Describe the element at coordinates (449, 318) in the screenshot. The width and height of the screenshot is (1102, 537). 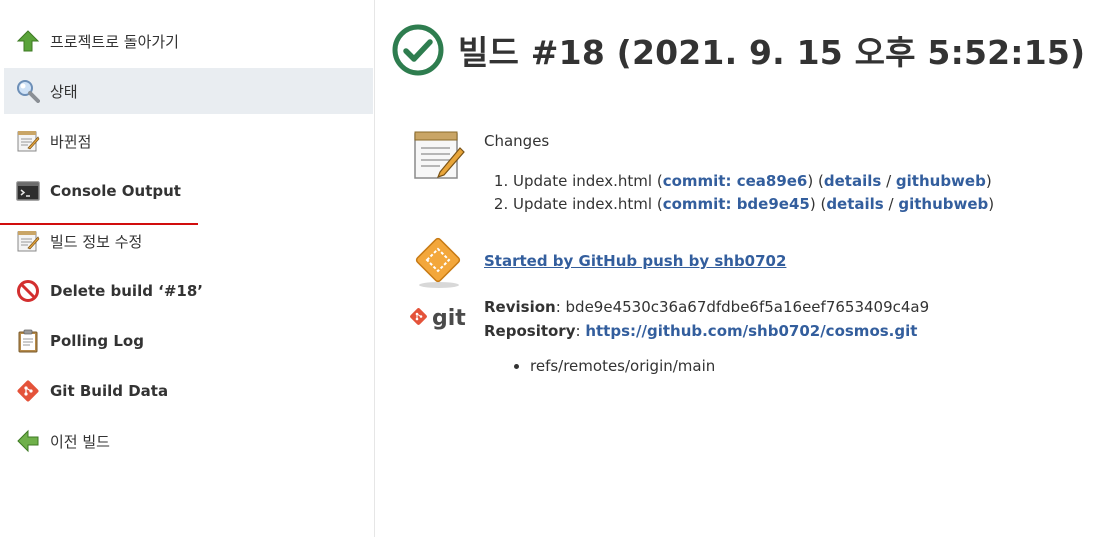
I see `git-logo-text: git` at that location.